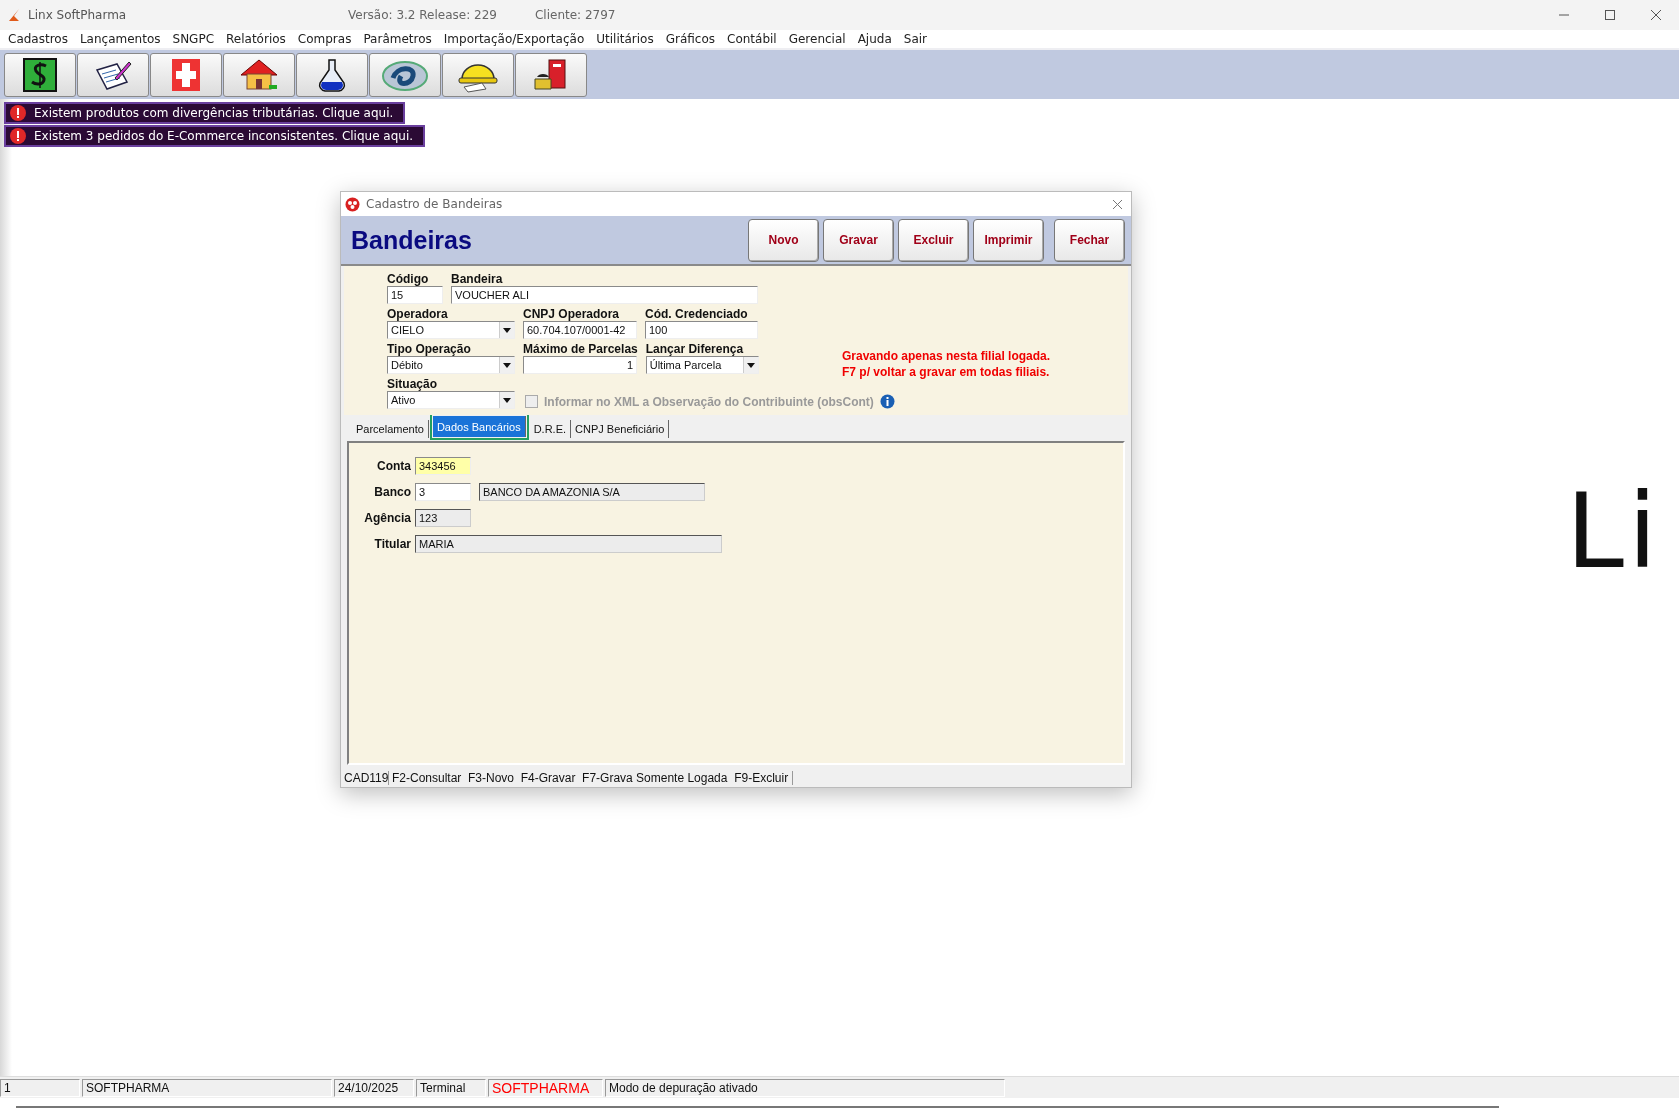  I want to click on action-button: Novo, so click(783, 240).